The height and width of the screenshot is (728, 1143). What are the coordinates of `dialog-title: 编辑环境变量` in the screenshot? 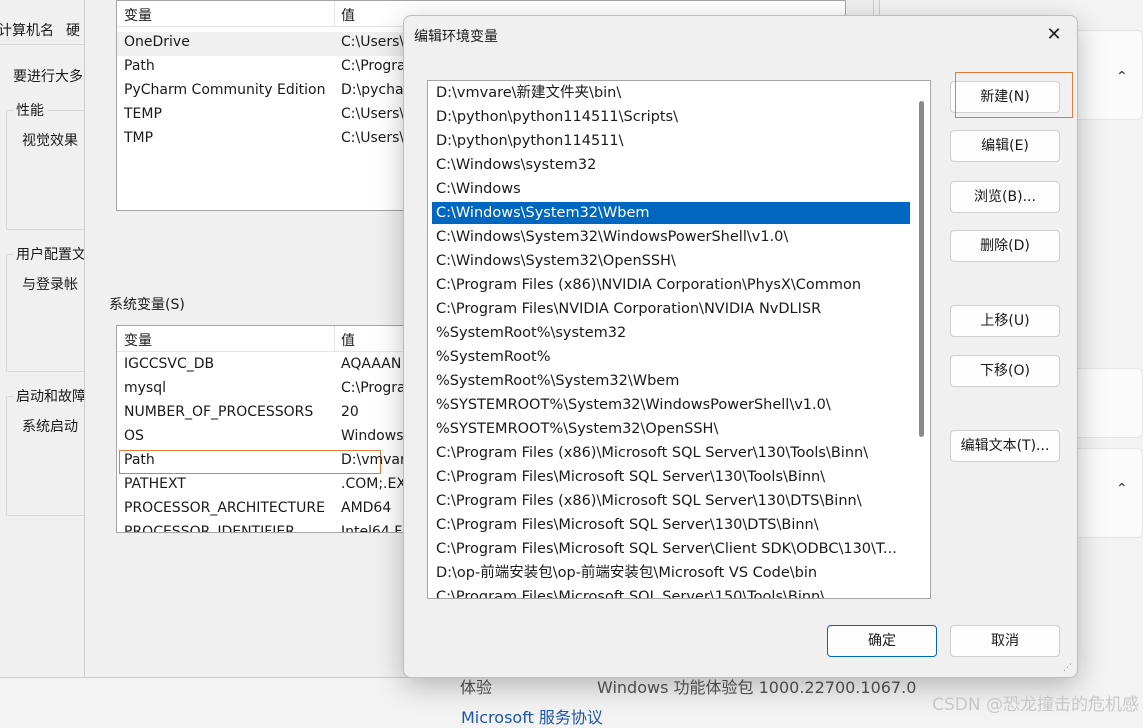 It's located at (456, 37).